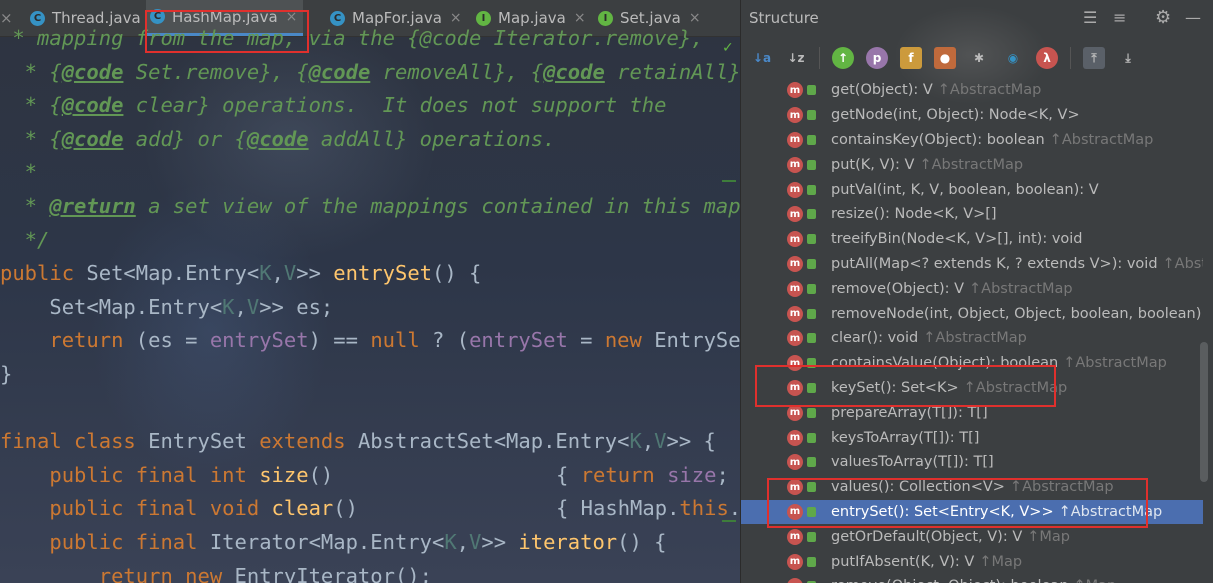 This screenshot has width=1213, height=583. What do you see at coordinates (945, 58) in the screenshot?
I see `show-non-public-icon: ●` at bounding box center [945, 58].